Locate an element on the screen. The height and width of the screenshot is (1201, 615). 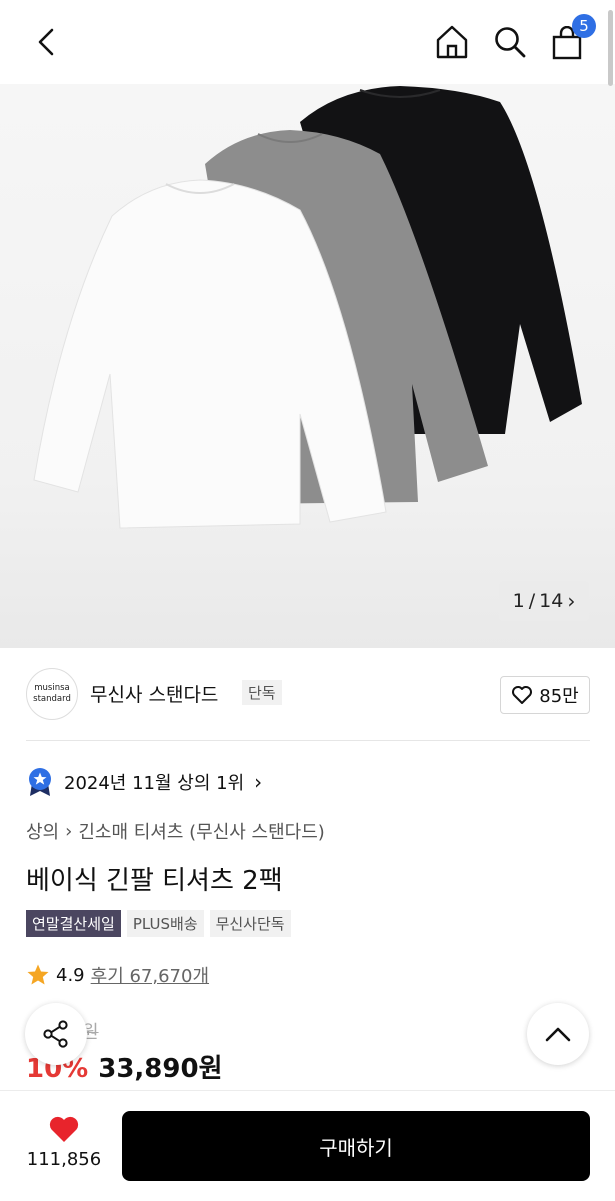
cart-button: 5 is located at coordinates (572, 38).